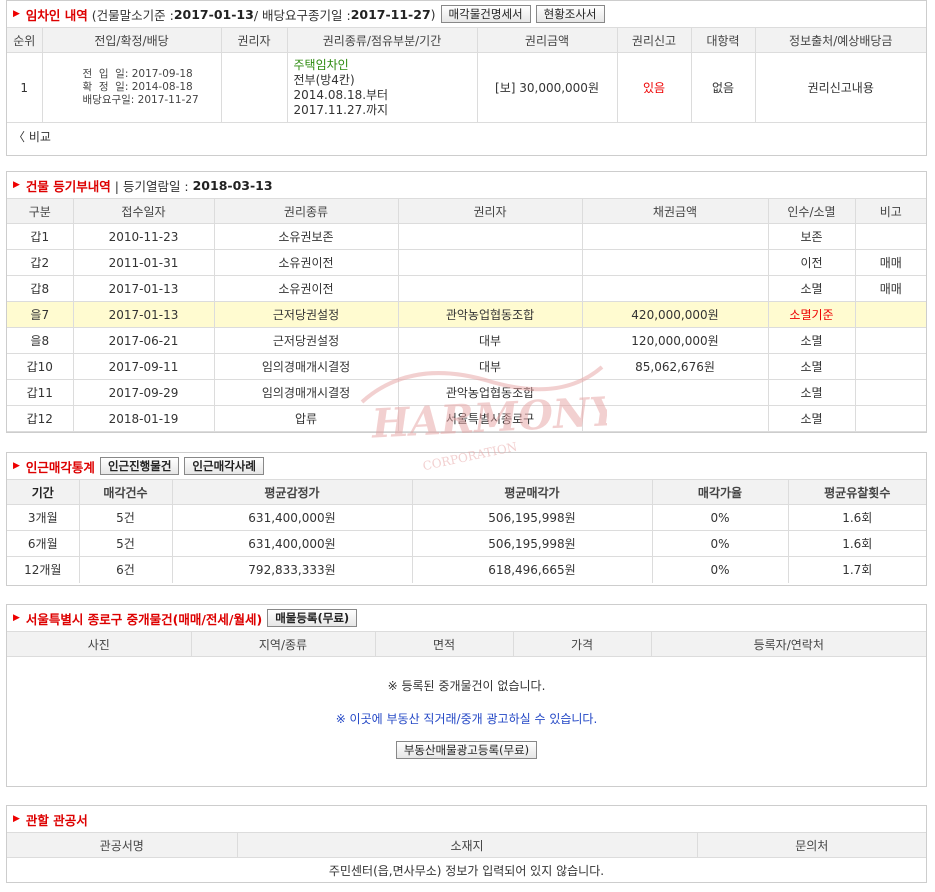 This screenshot has width=935, height=892. I want to click on stats-rate: 0%, so click(720, 517).